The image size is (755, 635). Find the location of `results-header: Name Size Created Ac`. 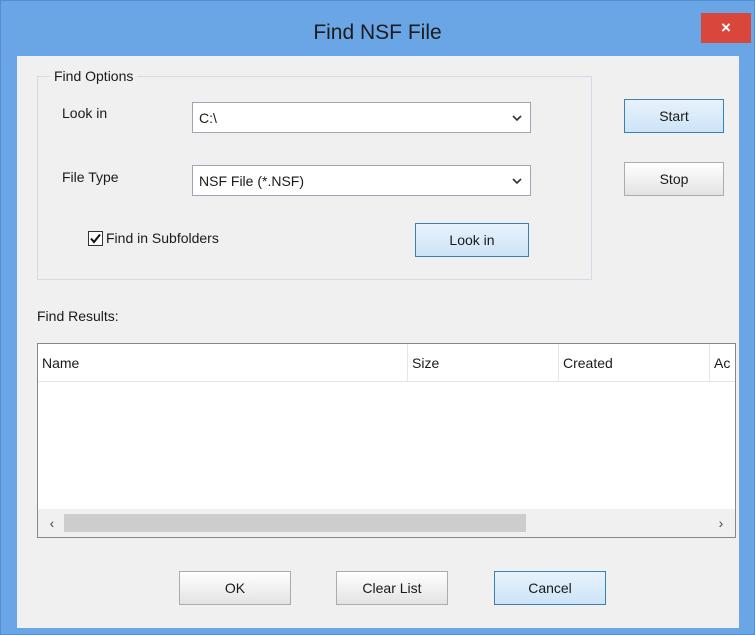

results-header: Name Size Created Ac is located at coordinates (386, 363).